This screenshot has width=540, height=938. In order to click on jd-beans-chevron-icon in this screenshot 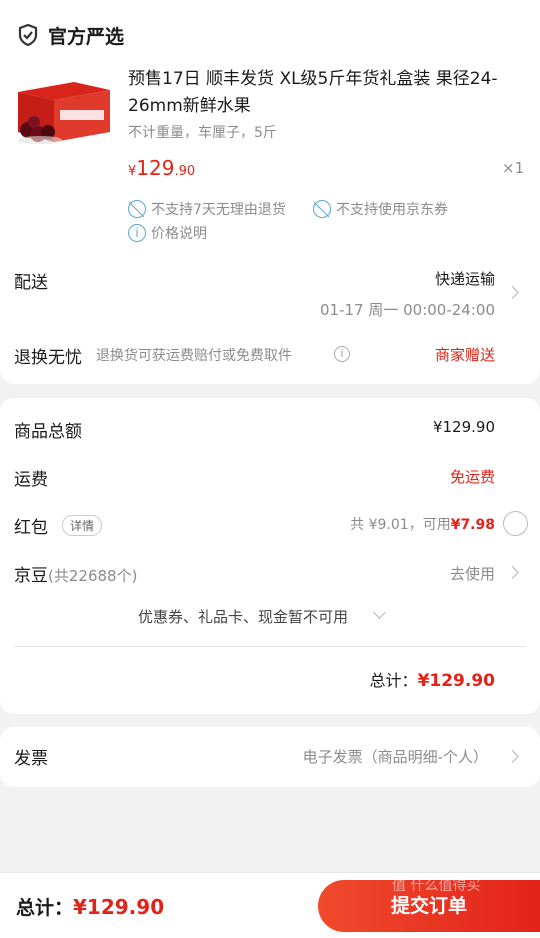, I will do `click(512, 572)`.